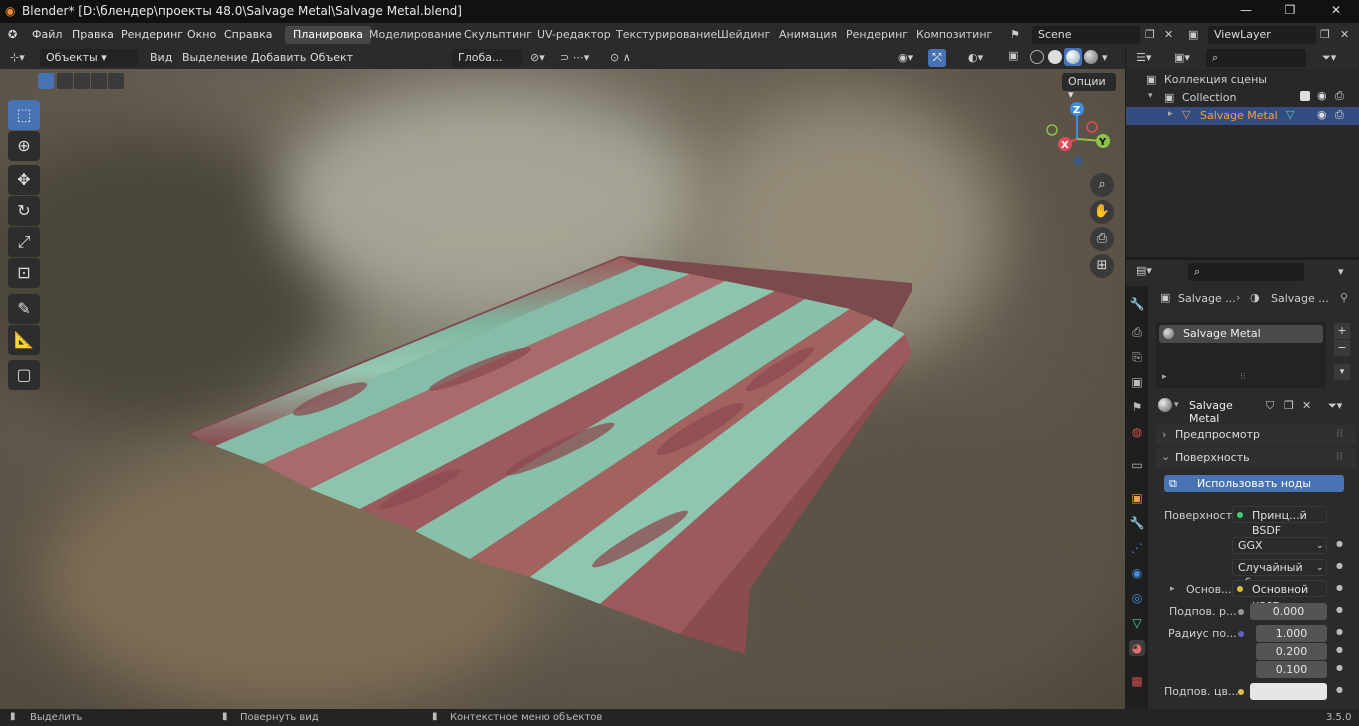 This screenshot has height=726, width=1359. I want to click on tab-modeling: Моделирование, so click(415, 35).